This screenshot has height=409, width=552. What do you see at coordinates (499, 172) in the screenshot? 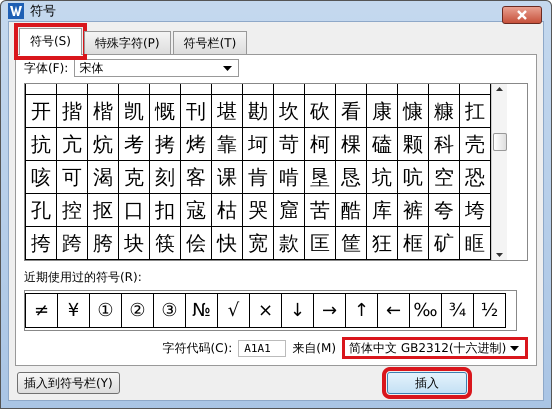
I see `scrollbar` at bounding box center [499, 172].